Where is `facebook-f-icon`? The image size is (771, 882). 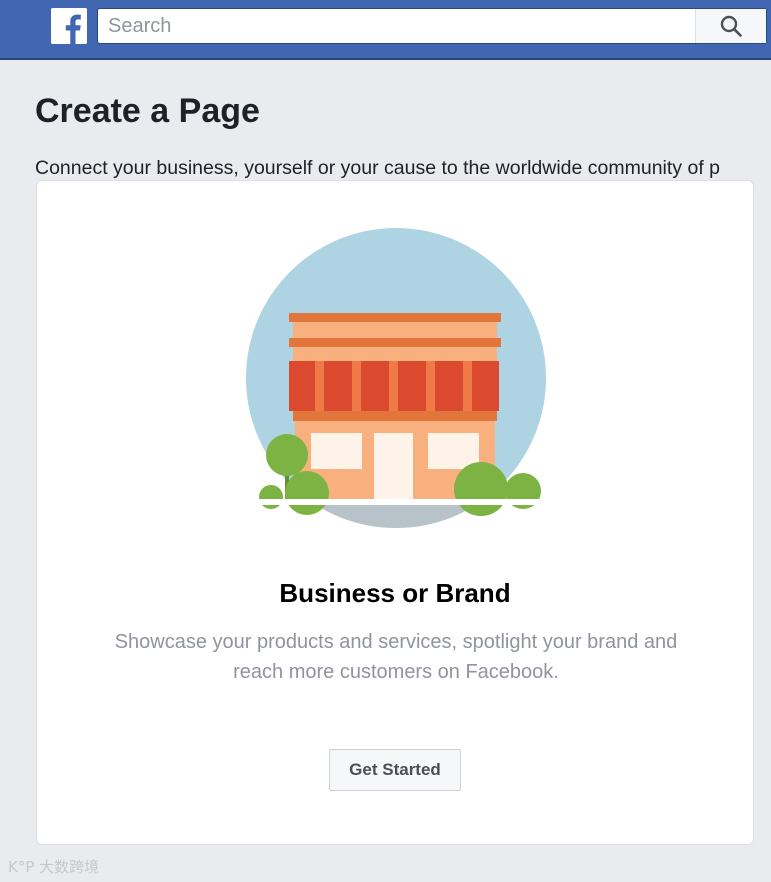 facebook-f-icon is located at coordinates (69, 26).